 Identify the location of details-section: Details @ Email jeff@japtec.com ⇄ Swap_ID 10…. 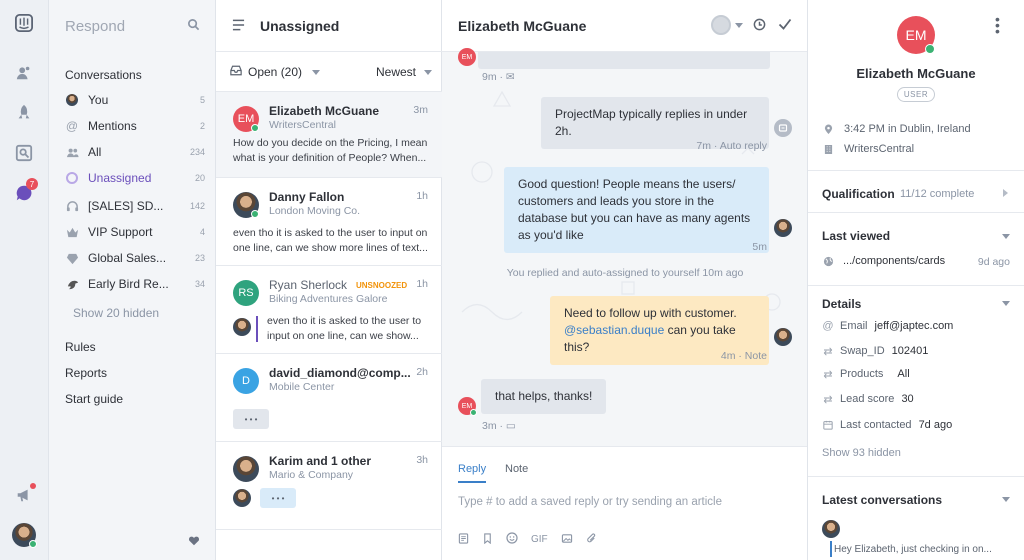
(916, 381).